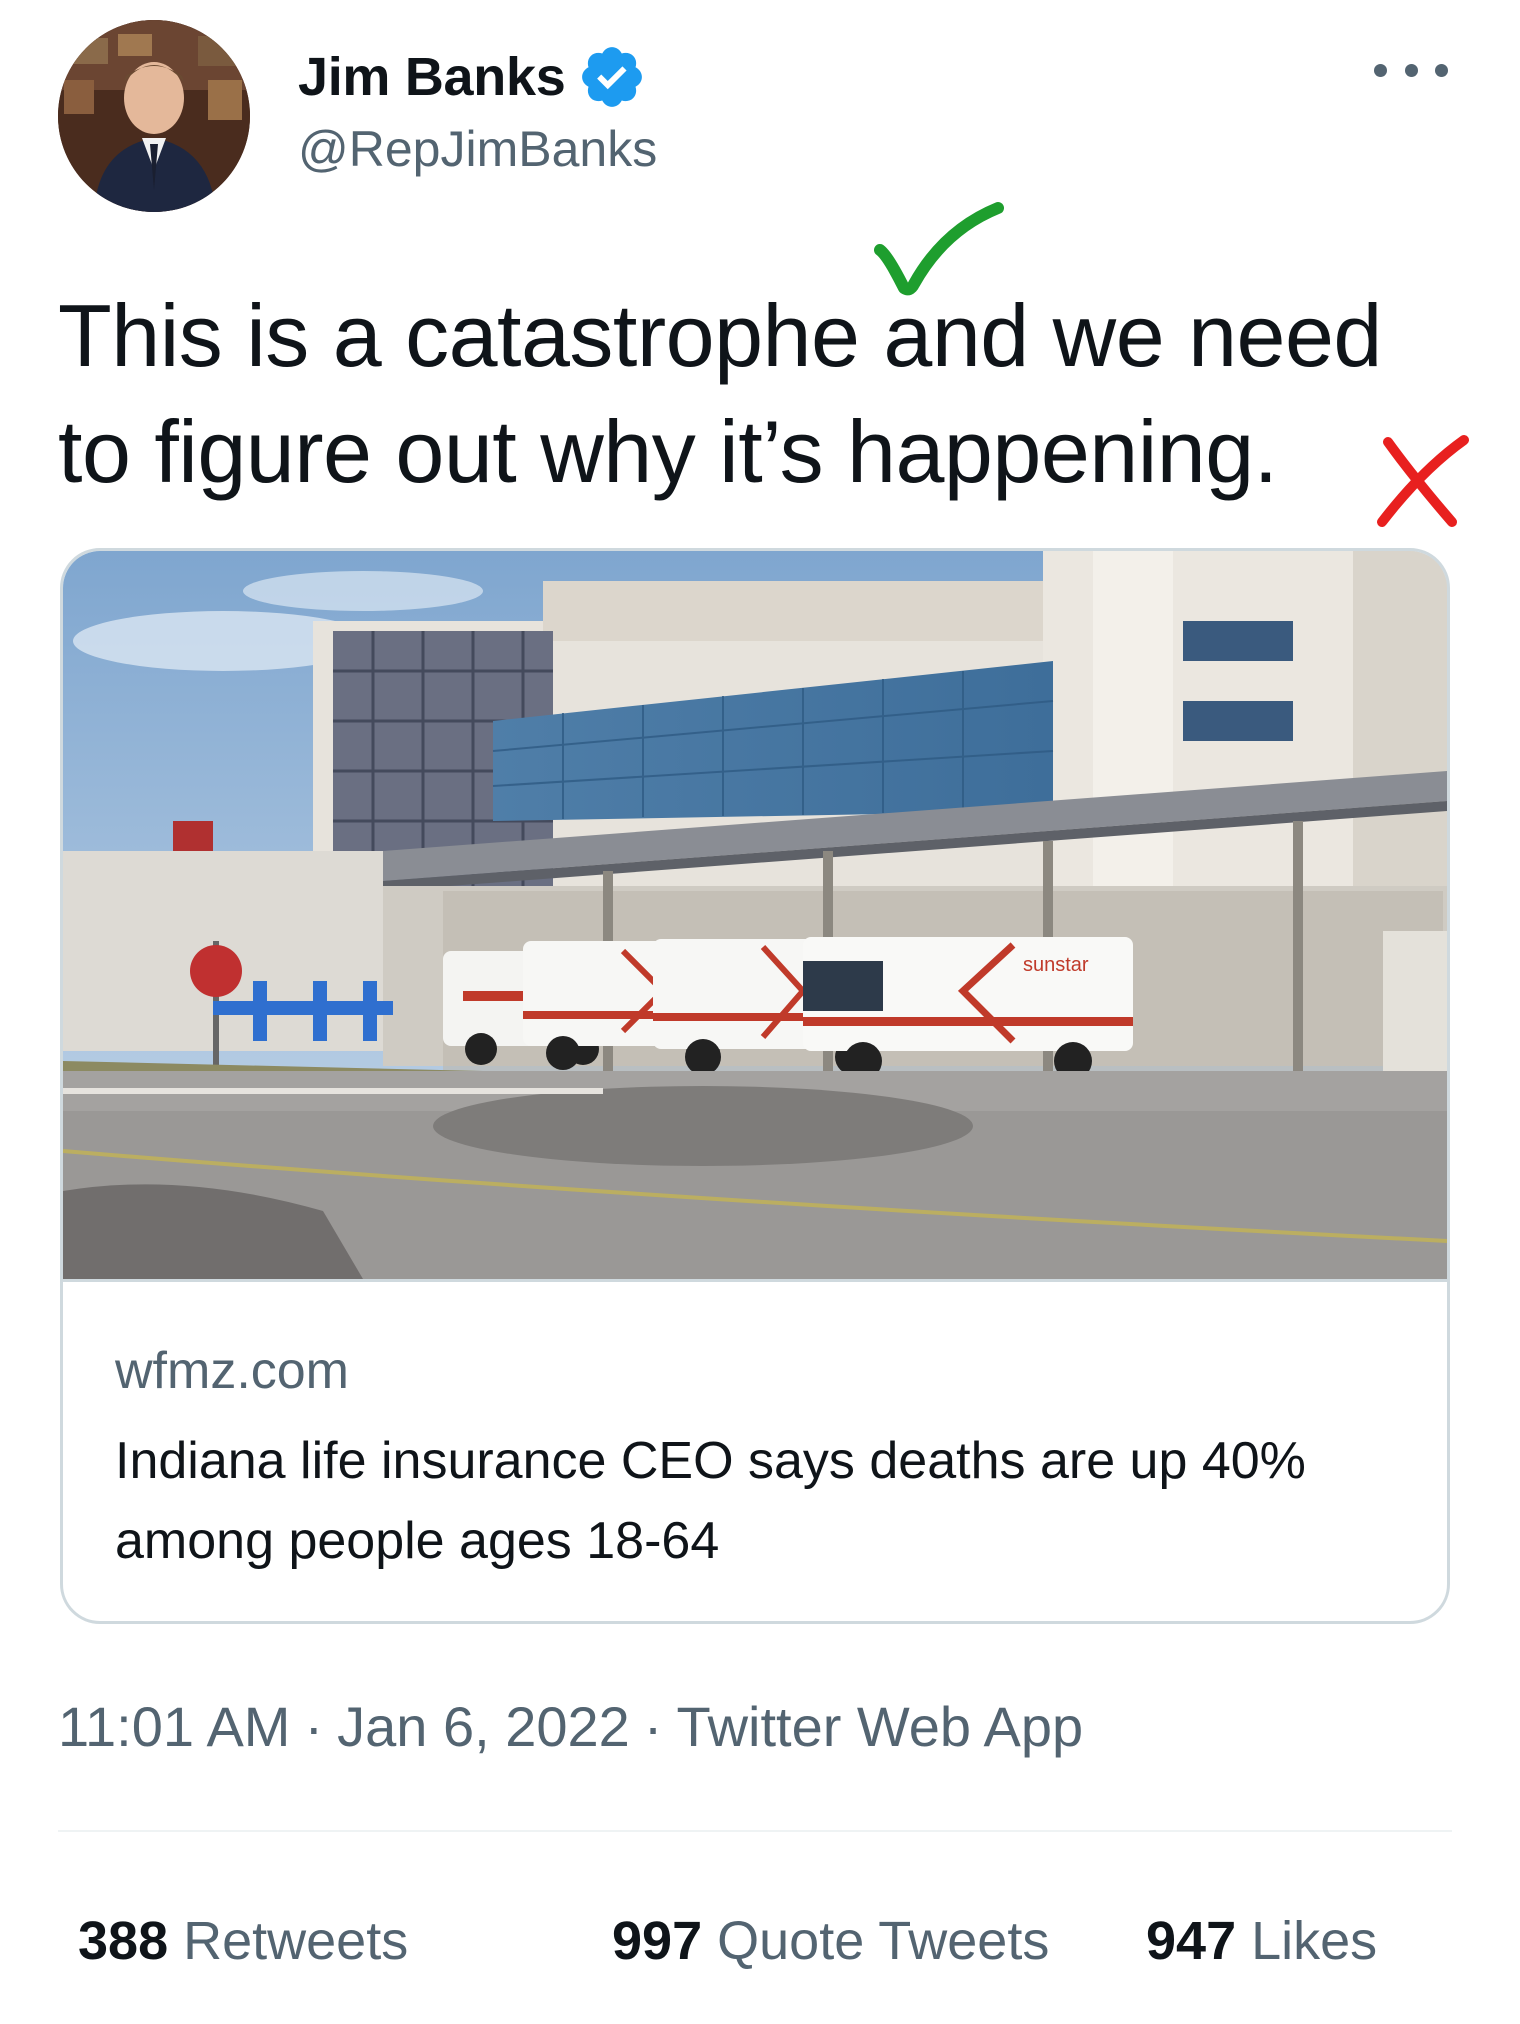  I want to click on retweets-stat: 388 Retweets, so click(306, 1941).